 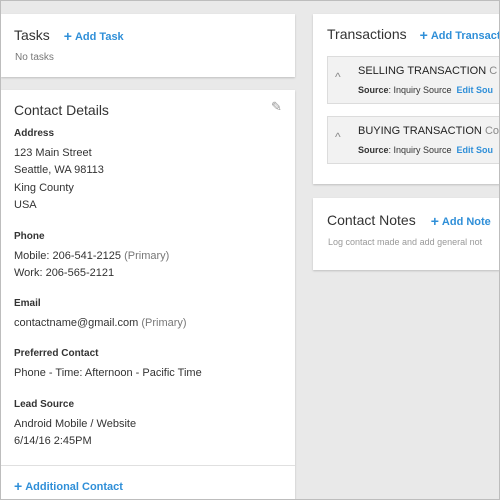 I want to click on transaction-name-text: BUYING TRANSACTION, so click(x=420, y=131).